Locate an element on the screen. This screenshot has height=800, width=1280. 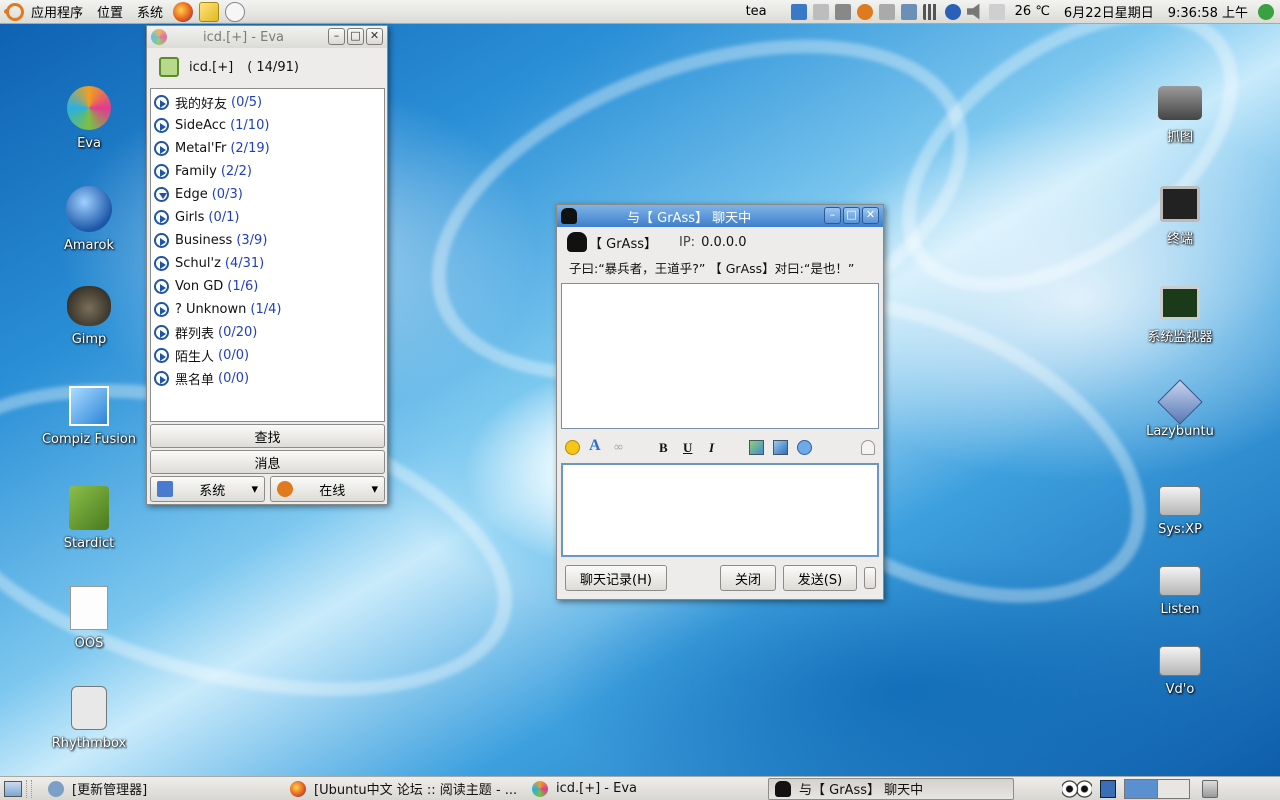
date: 6月22日星期日 is located at coordinates (1109, 12).